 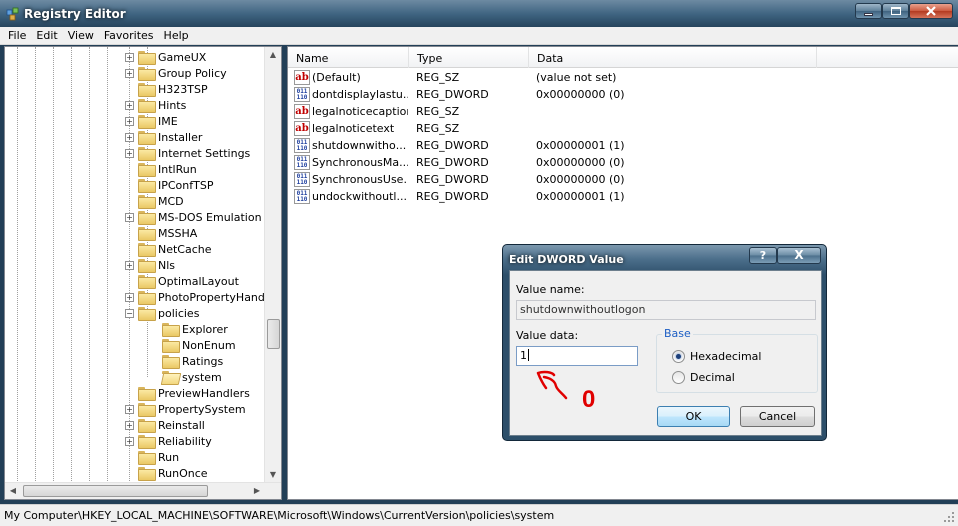 I want to click on resize-grip-icon, so click(x=949, y=517).